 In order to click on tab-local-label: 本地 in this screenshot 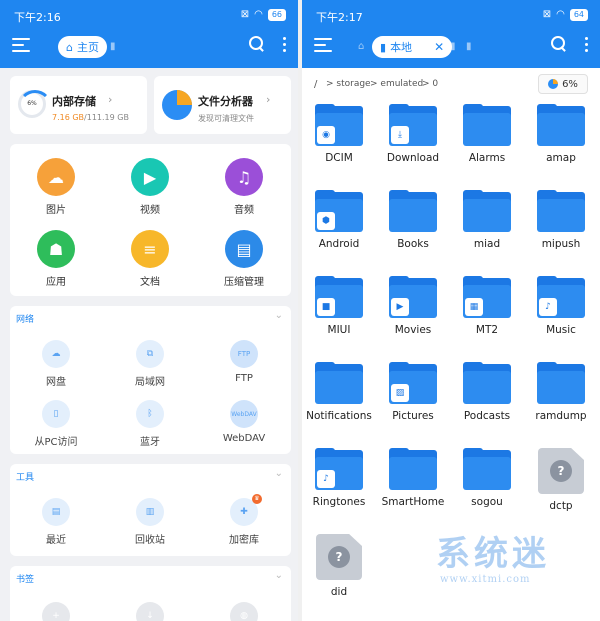, I will do `click(401, 47)`.